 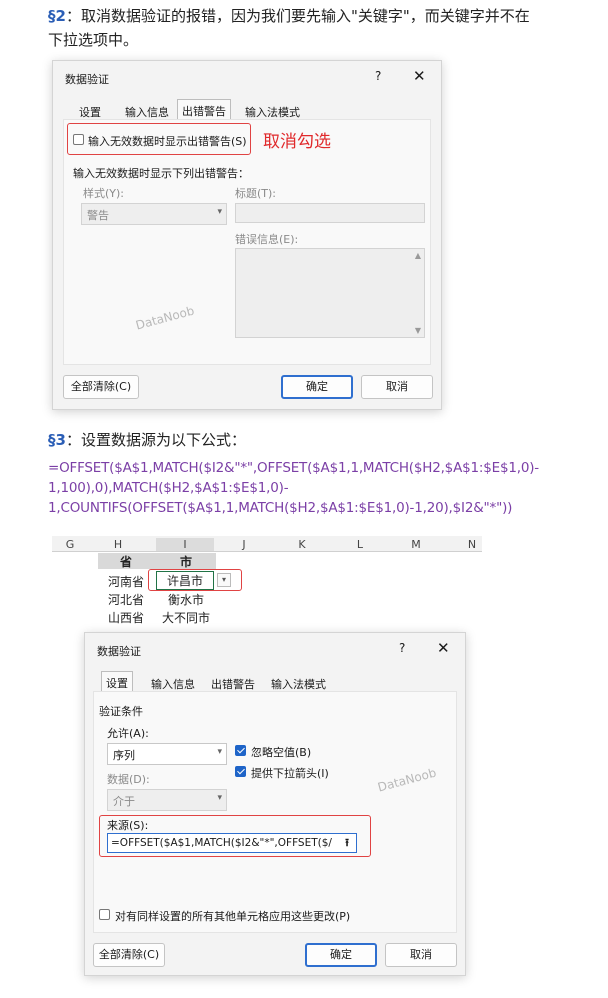 I want to click on scroll-up-icon: ▲, so click(x=418, y=255).